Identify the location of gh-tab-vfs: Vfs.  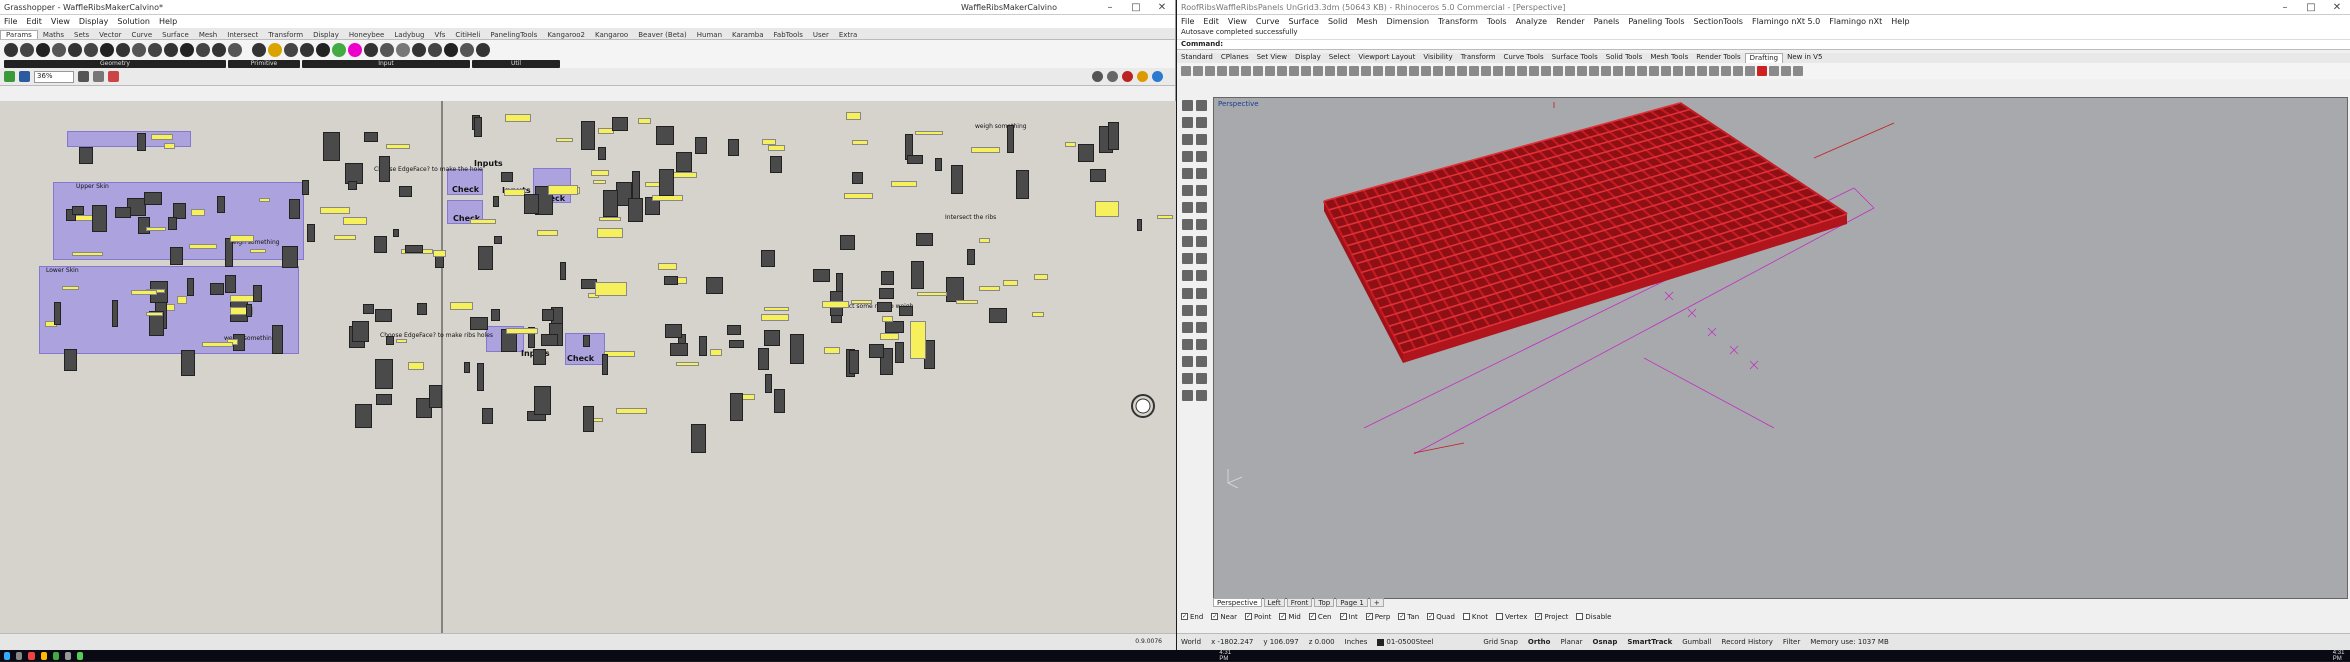
(439, 35).